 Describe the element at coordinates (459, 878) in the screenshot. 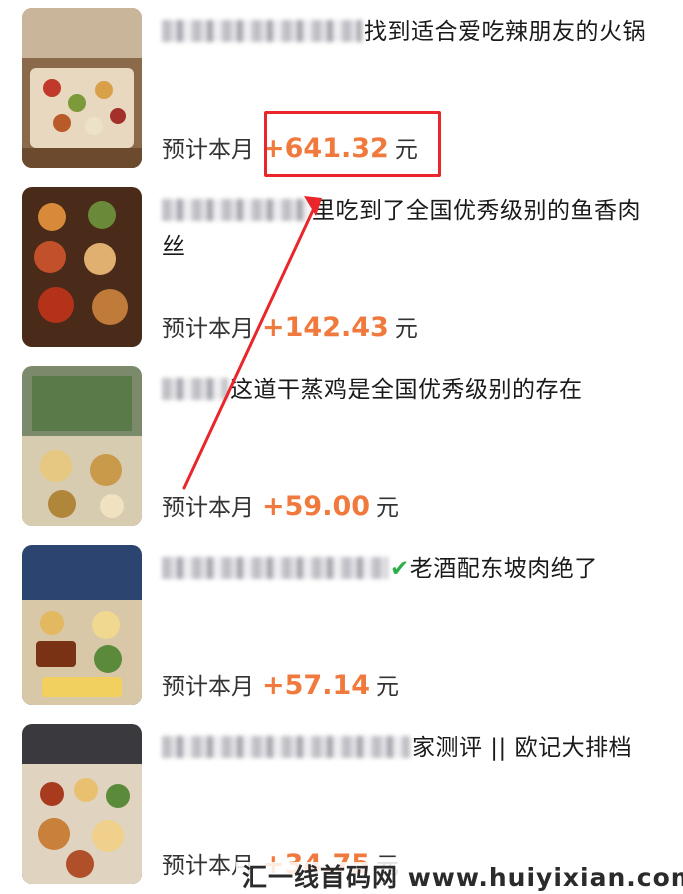

I see `watermark: 汇一线首码网 www.huiyixian.com` at that location.